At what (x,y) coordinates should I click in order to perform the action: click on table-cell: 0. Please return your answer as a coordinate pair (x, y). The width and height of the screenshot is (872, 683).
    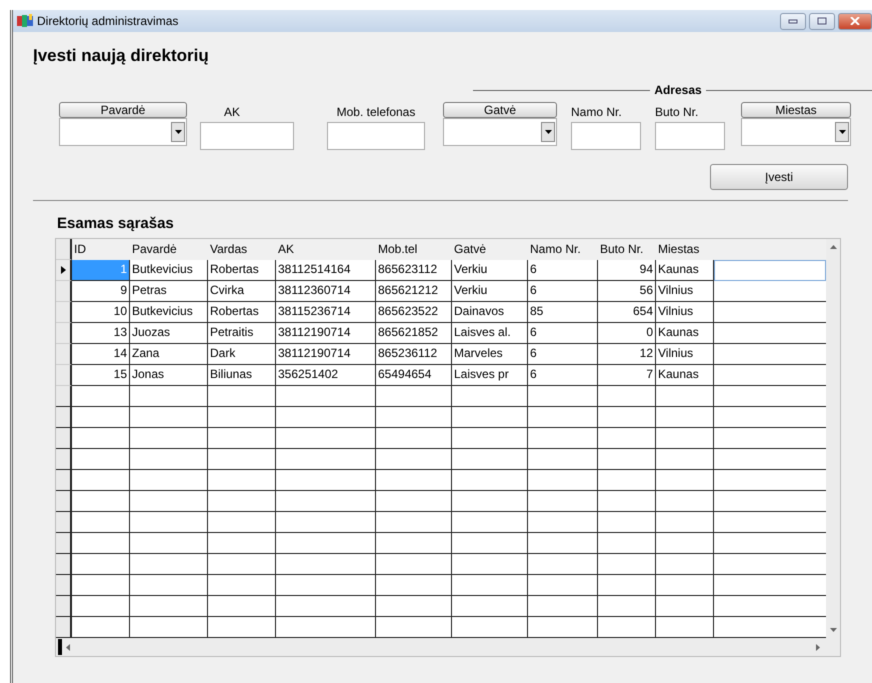
    Looking at the image, I should click on (627, 333).